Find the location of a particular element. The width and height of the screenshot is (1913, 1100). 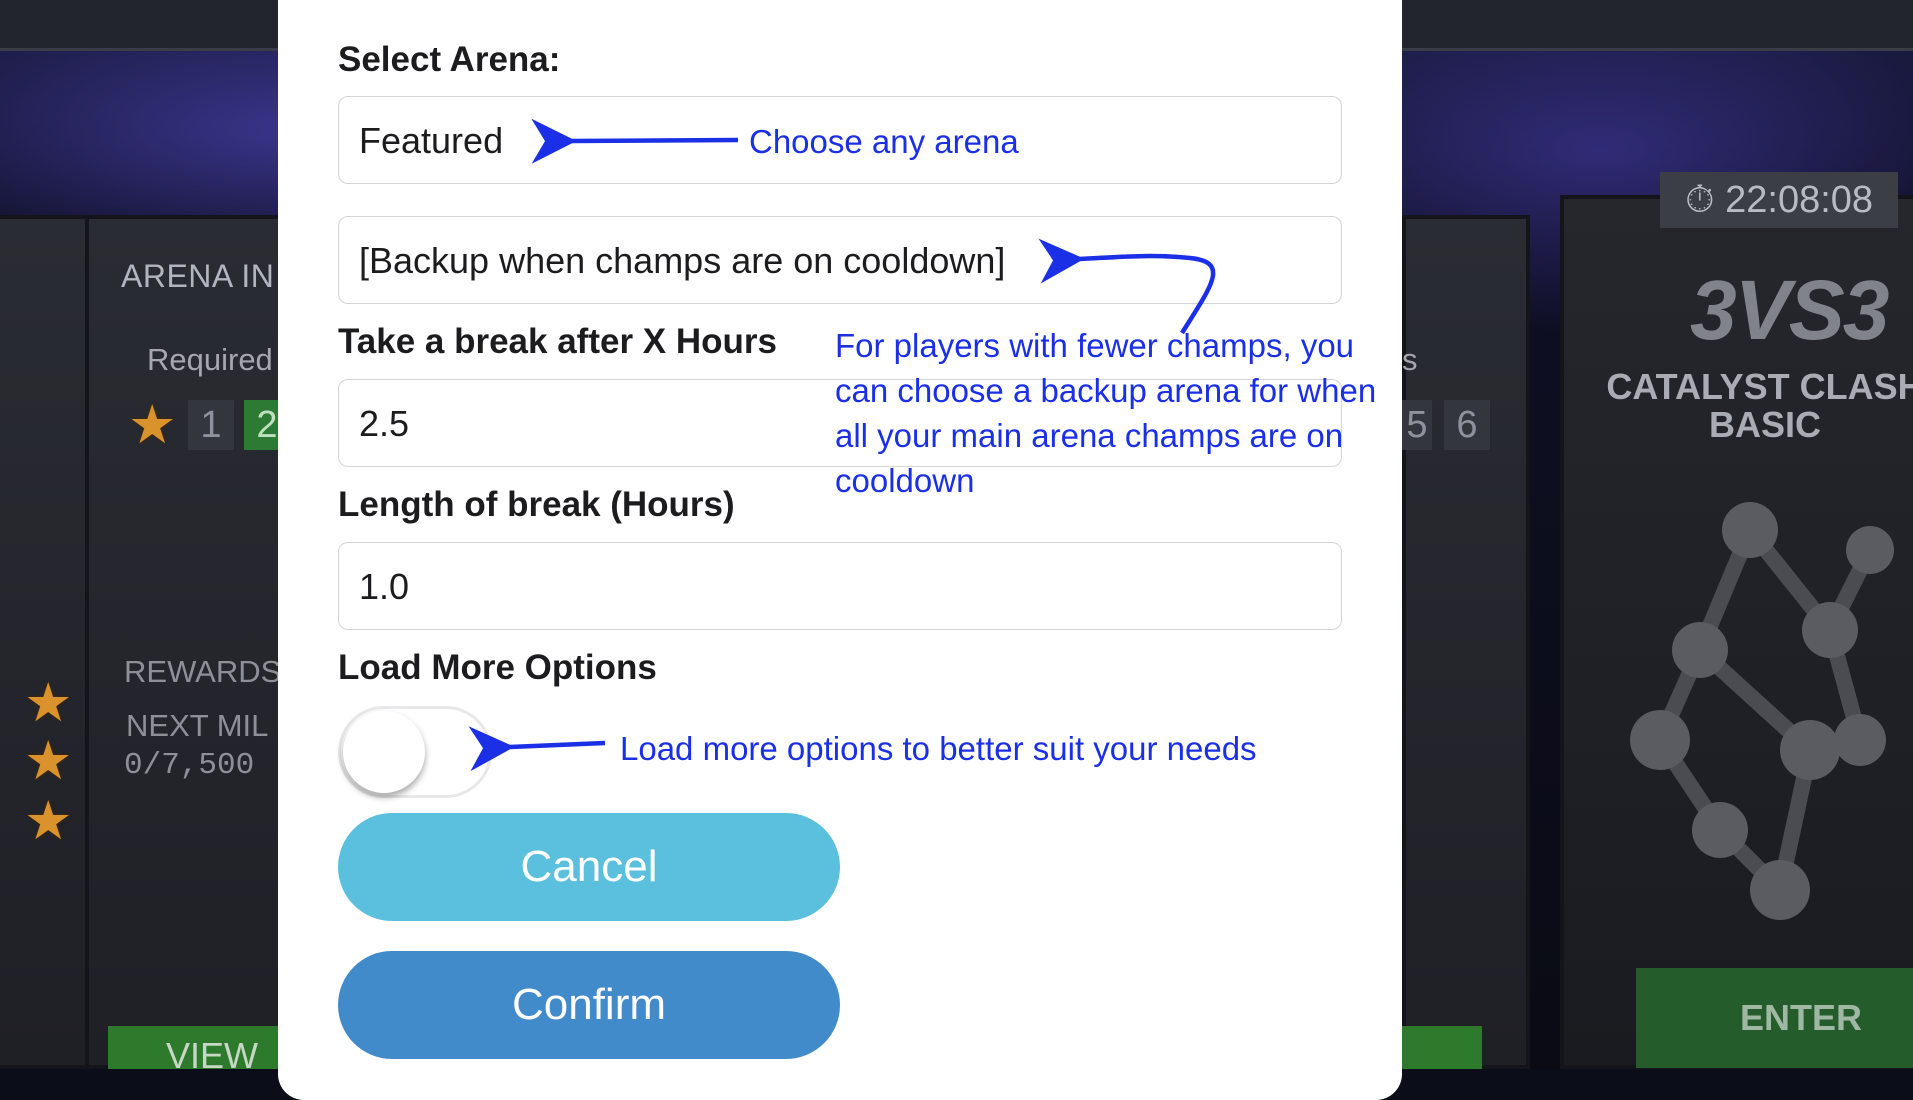

arrow-to-arena-select-icon is located at coordinates (635, 141).